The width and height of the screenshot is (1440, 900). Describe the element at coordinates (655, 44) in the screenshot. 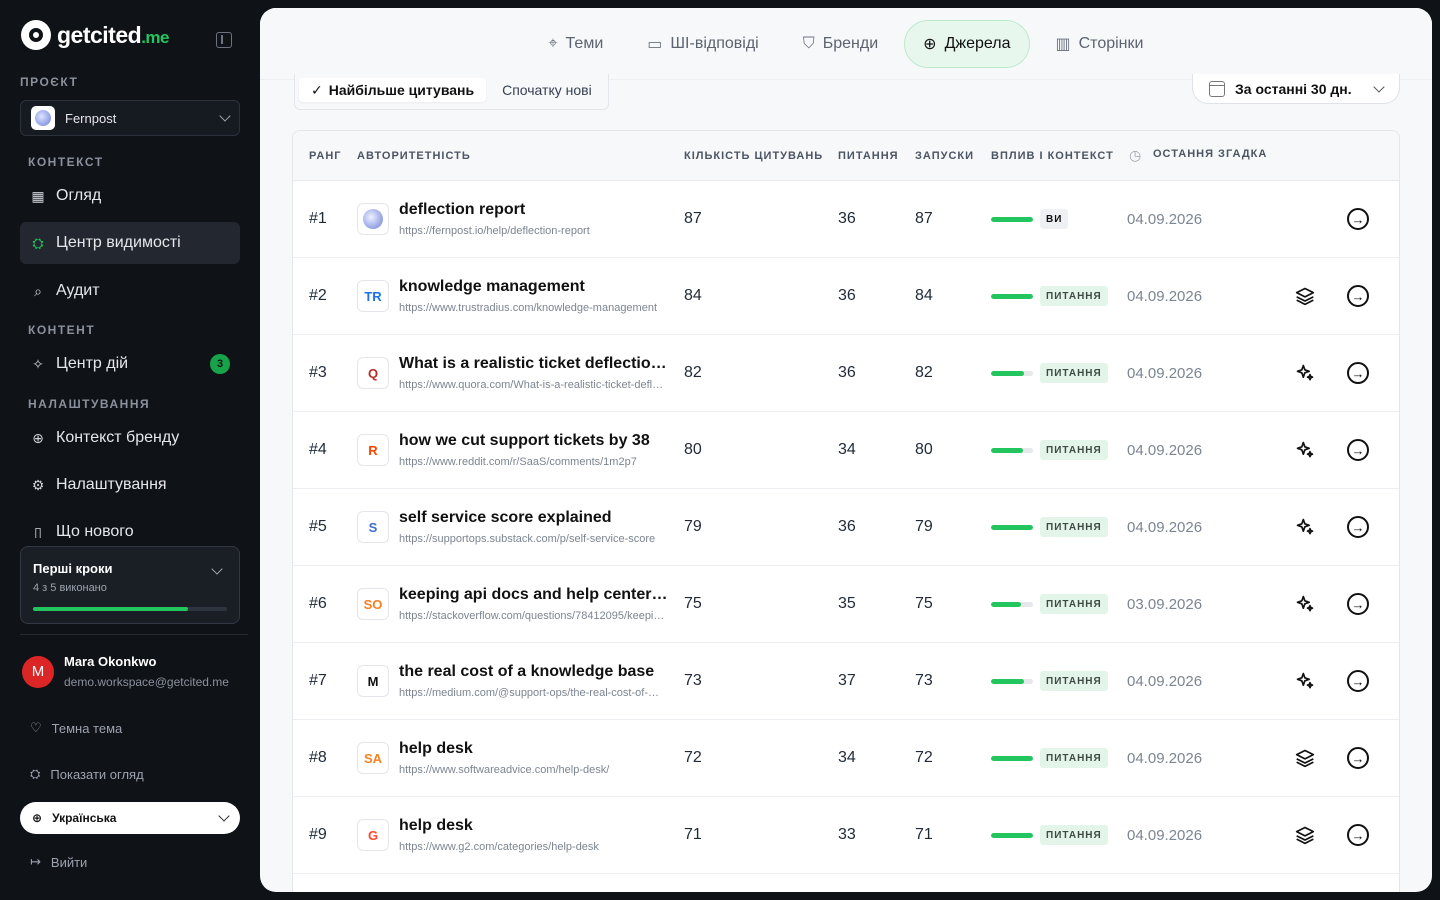

I see `chat-icon: ▭` at that location.